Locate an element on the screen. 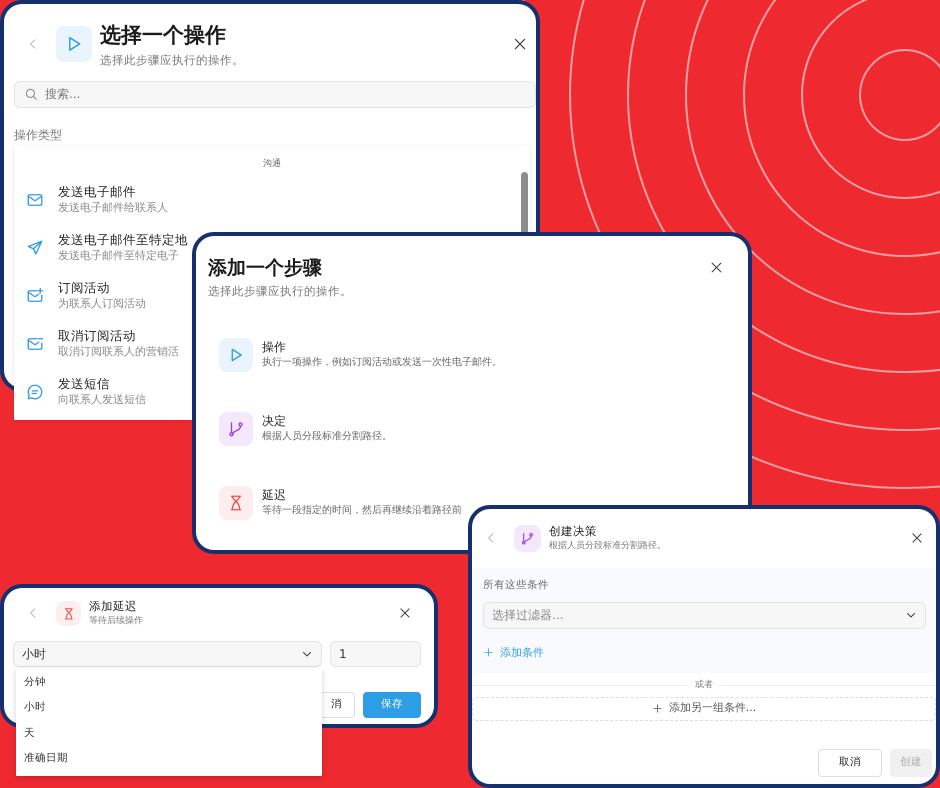  item-description: 取消订阅联系人的营销活 is located at coordinates (118, 352).